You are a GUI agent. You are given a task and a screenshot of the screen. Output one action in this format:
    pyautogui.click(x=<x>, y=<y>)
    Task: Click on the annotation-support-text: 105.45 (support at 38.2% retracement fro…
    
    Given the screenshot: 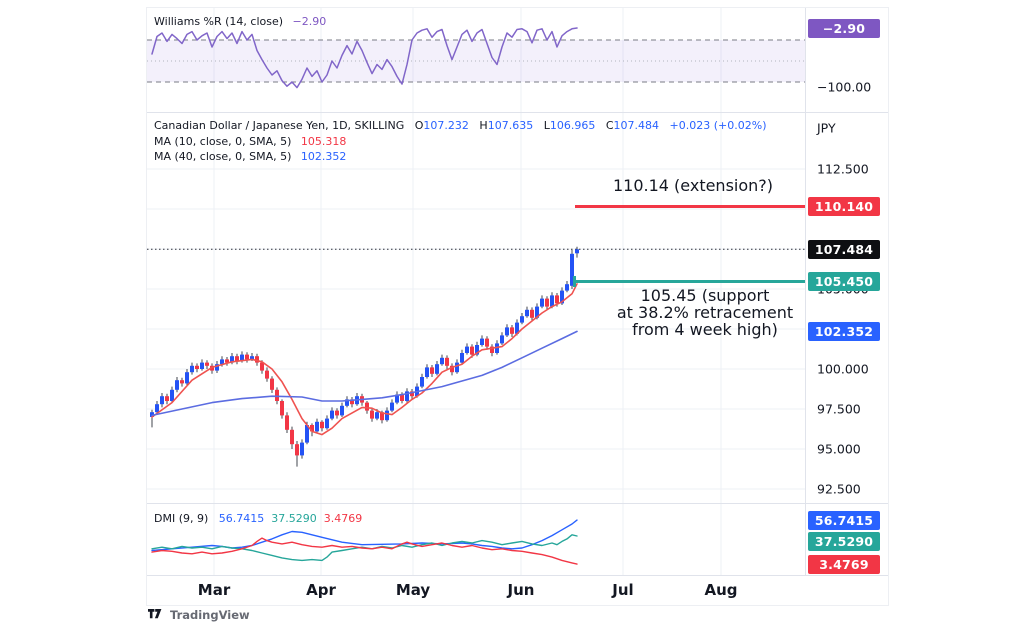 What is the action you would take?
    pyautogui.click(x=705, y=312)
    